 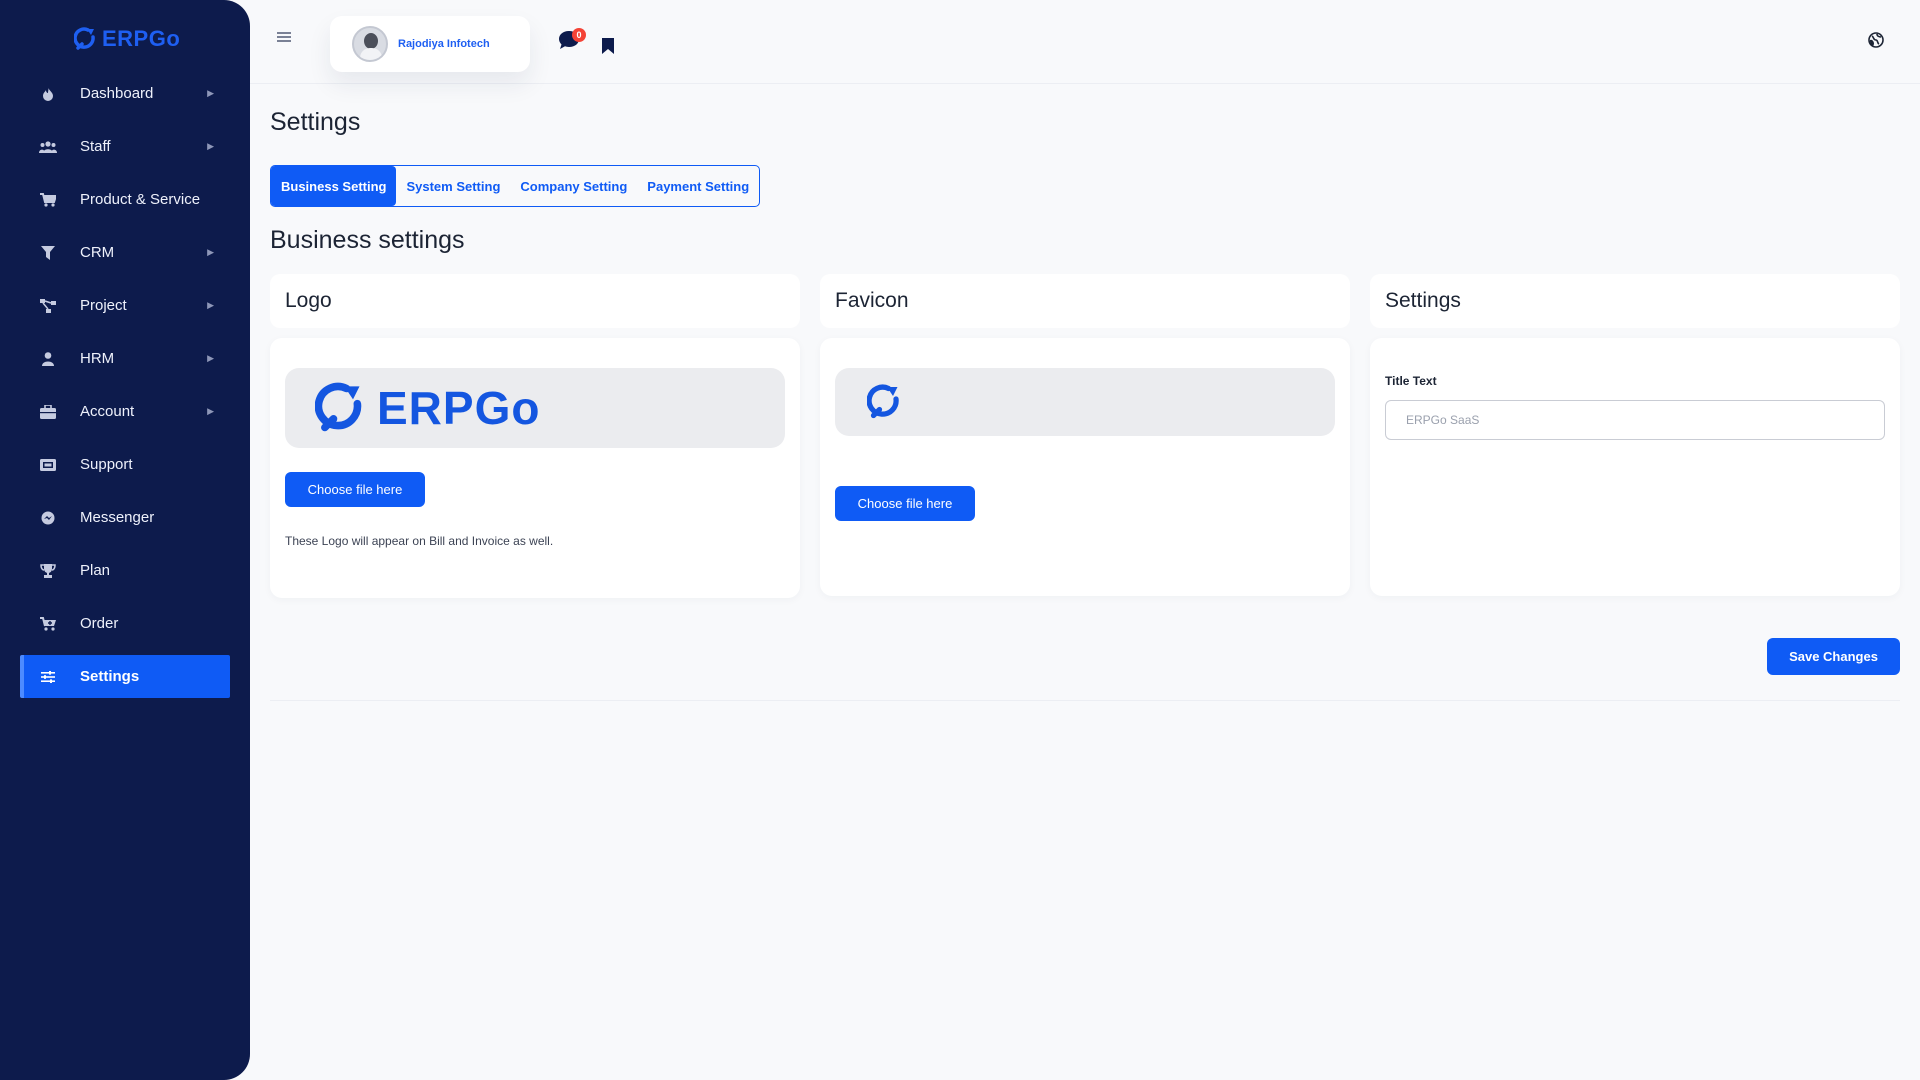 What do you see at coordinates (97, 358) in the screenshot?
I see `sidebar-item-label: HRM` at bounding box center [97, 358].